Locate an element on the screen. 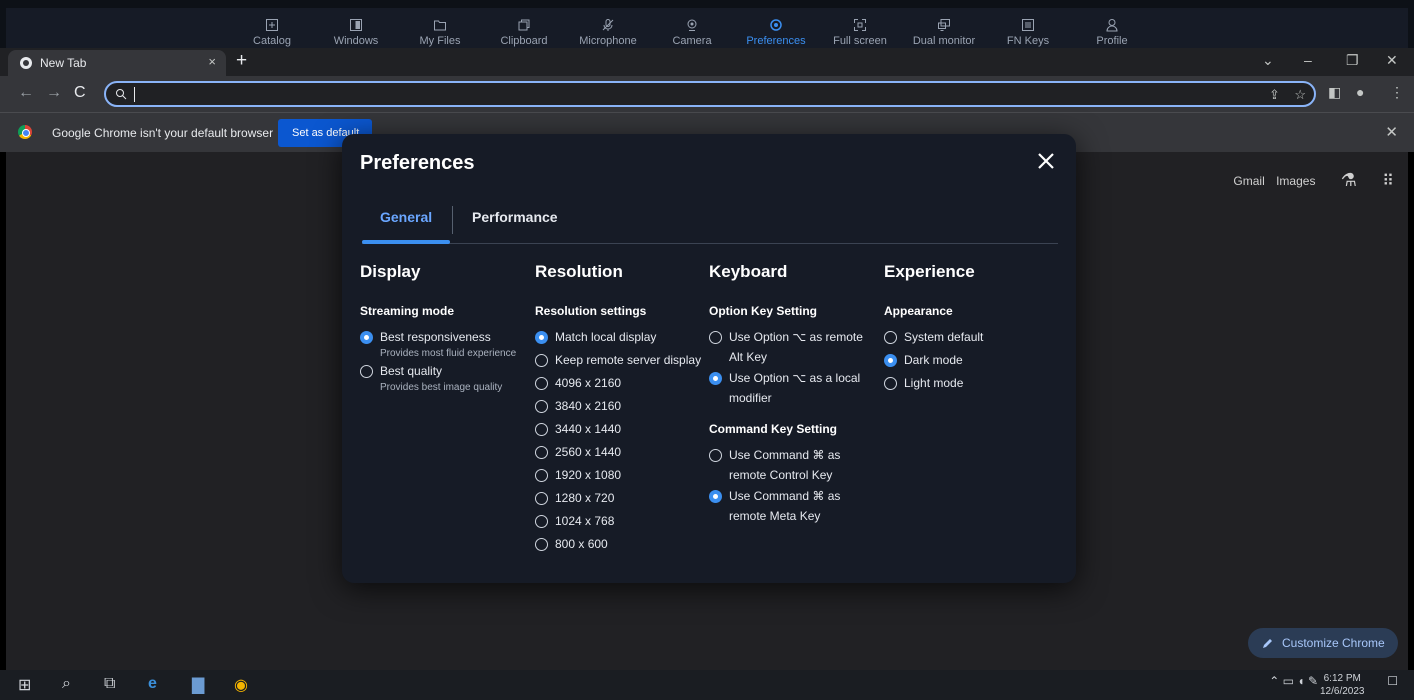  option-label: 1920 x 1080 is located at coordinates (588, 475).